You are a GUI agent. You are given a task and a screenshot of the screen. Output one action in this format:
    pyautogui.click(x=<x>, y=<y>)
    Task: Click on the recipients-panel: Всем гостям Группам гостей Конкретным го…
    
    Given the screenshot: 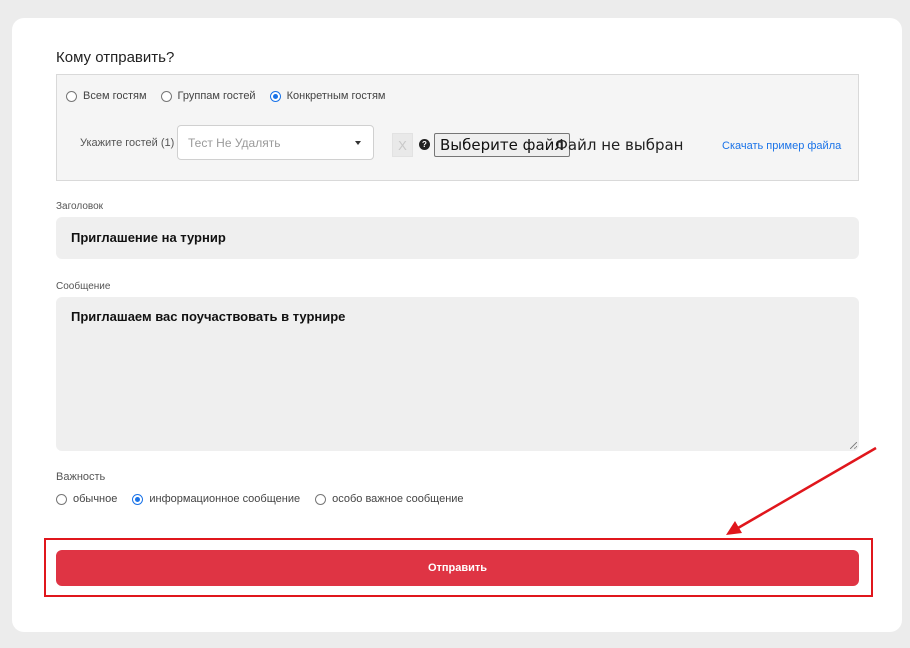 What is the action you would take?
    pyautogui.click(x=457, y=127)
    